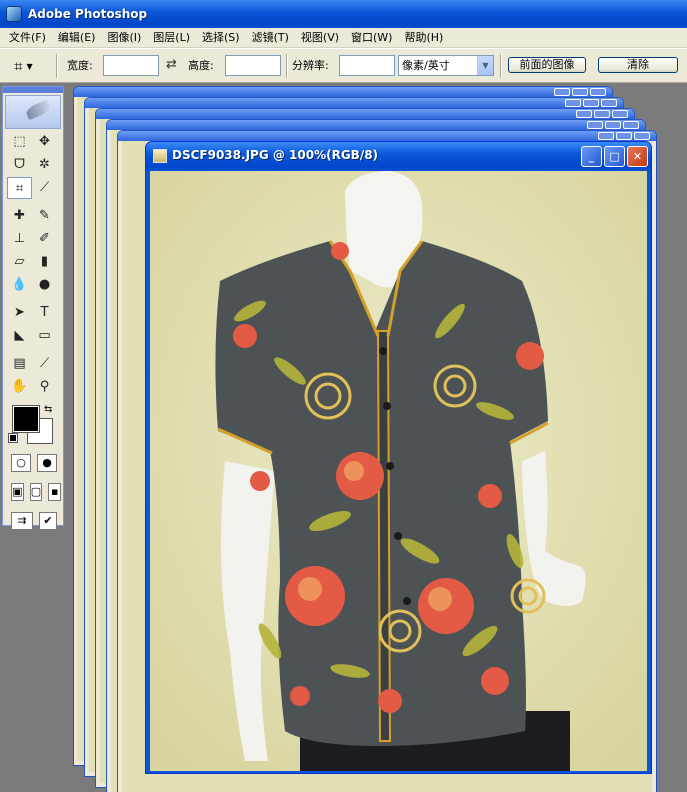  Describe the element at coordinates (367, 65) in the screenshot. I see `resolution-input` at that location.